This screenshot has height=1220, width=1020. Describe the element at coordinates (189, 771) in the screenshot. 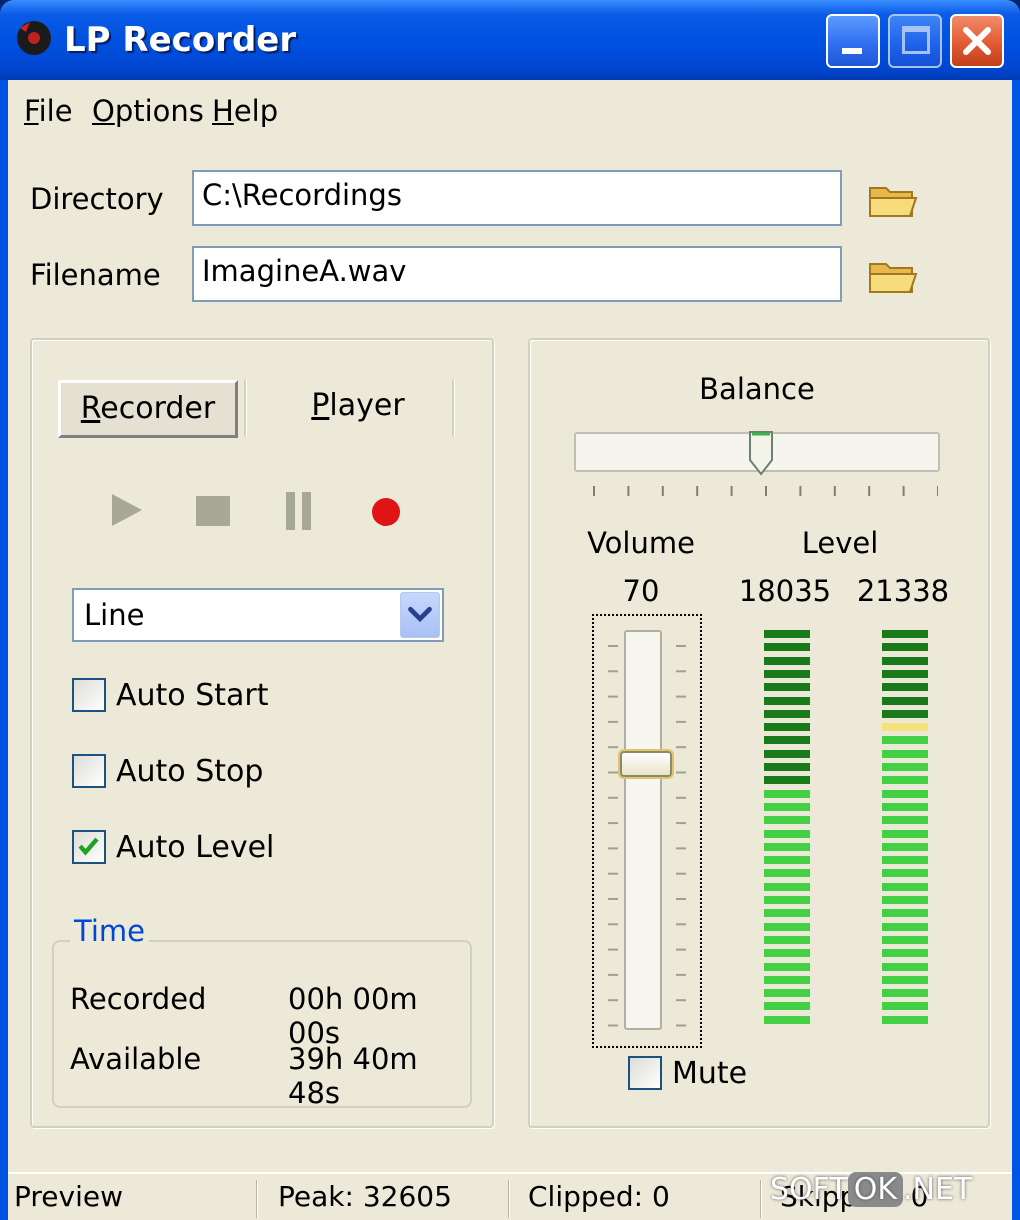

I see `auto-stop-label: Auto Stop` at that location.